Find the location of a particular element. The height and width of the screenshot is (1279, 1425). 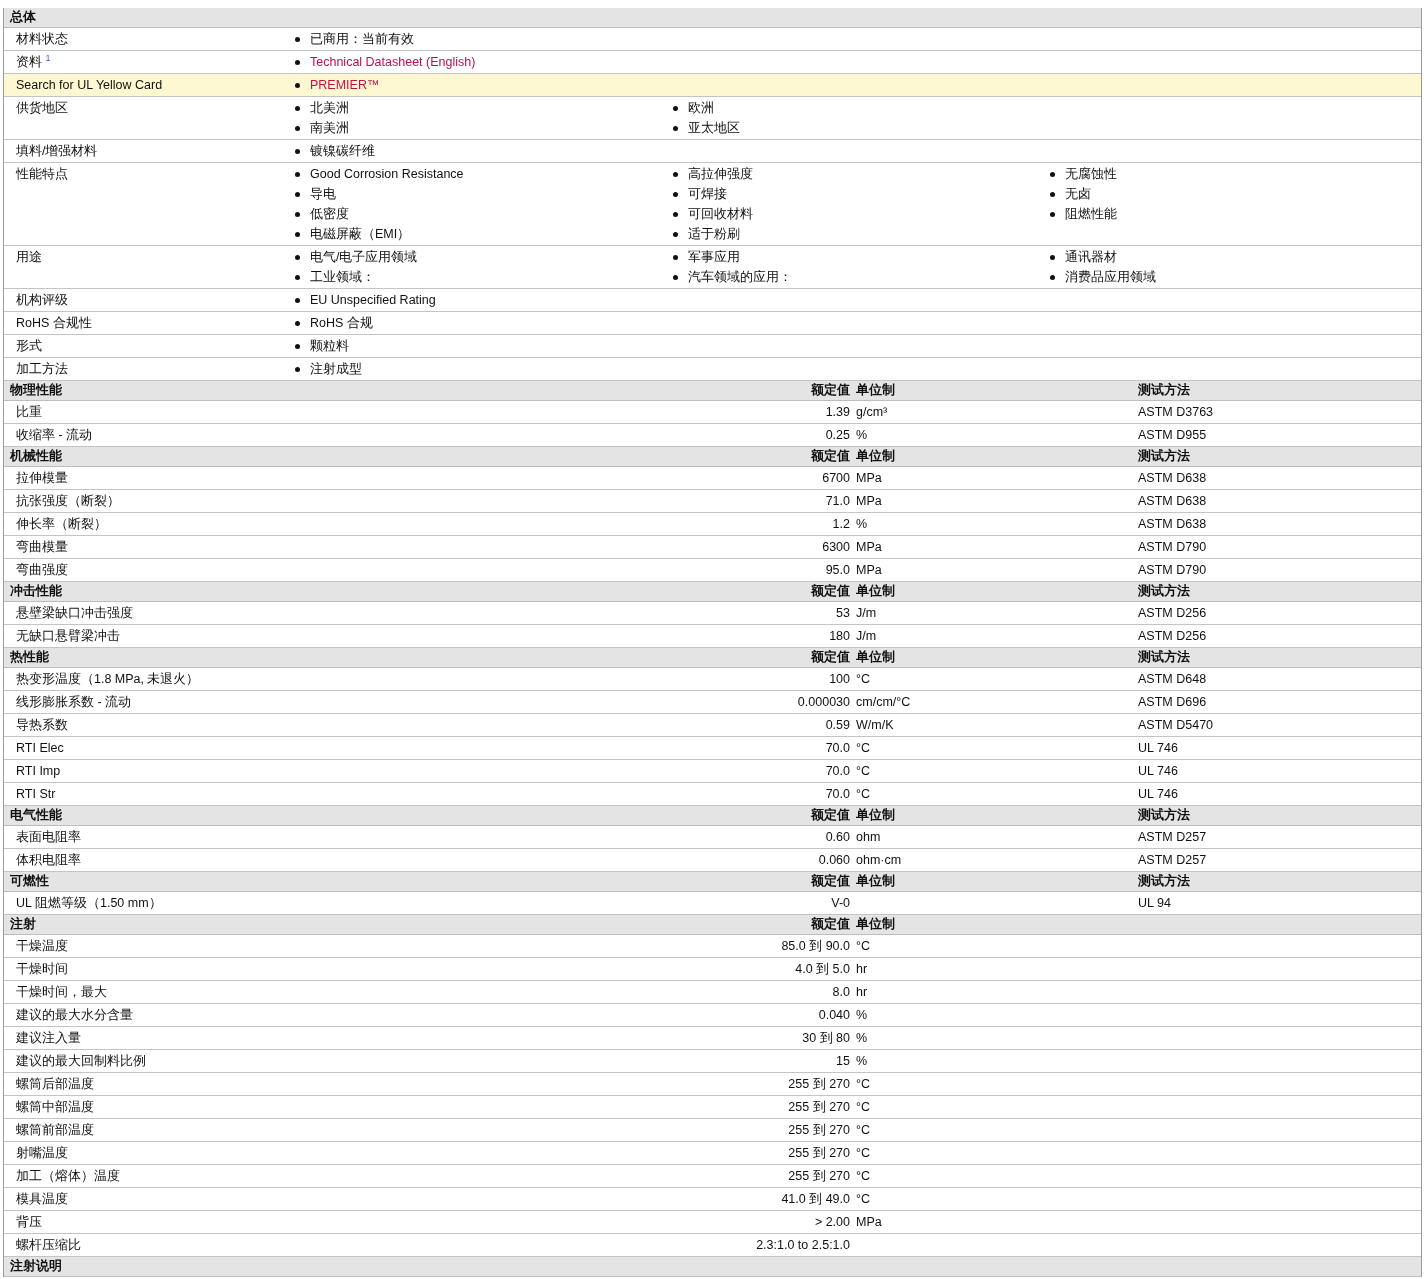

method-cell: ASTM D696 is located at coordinates (1172, 702).